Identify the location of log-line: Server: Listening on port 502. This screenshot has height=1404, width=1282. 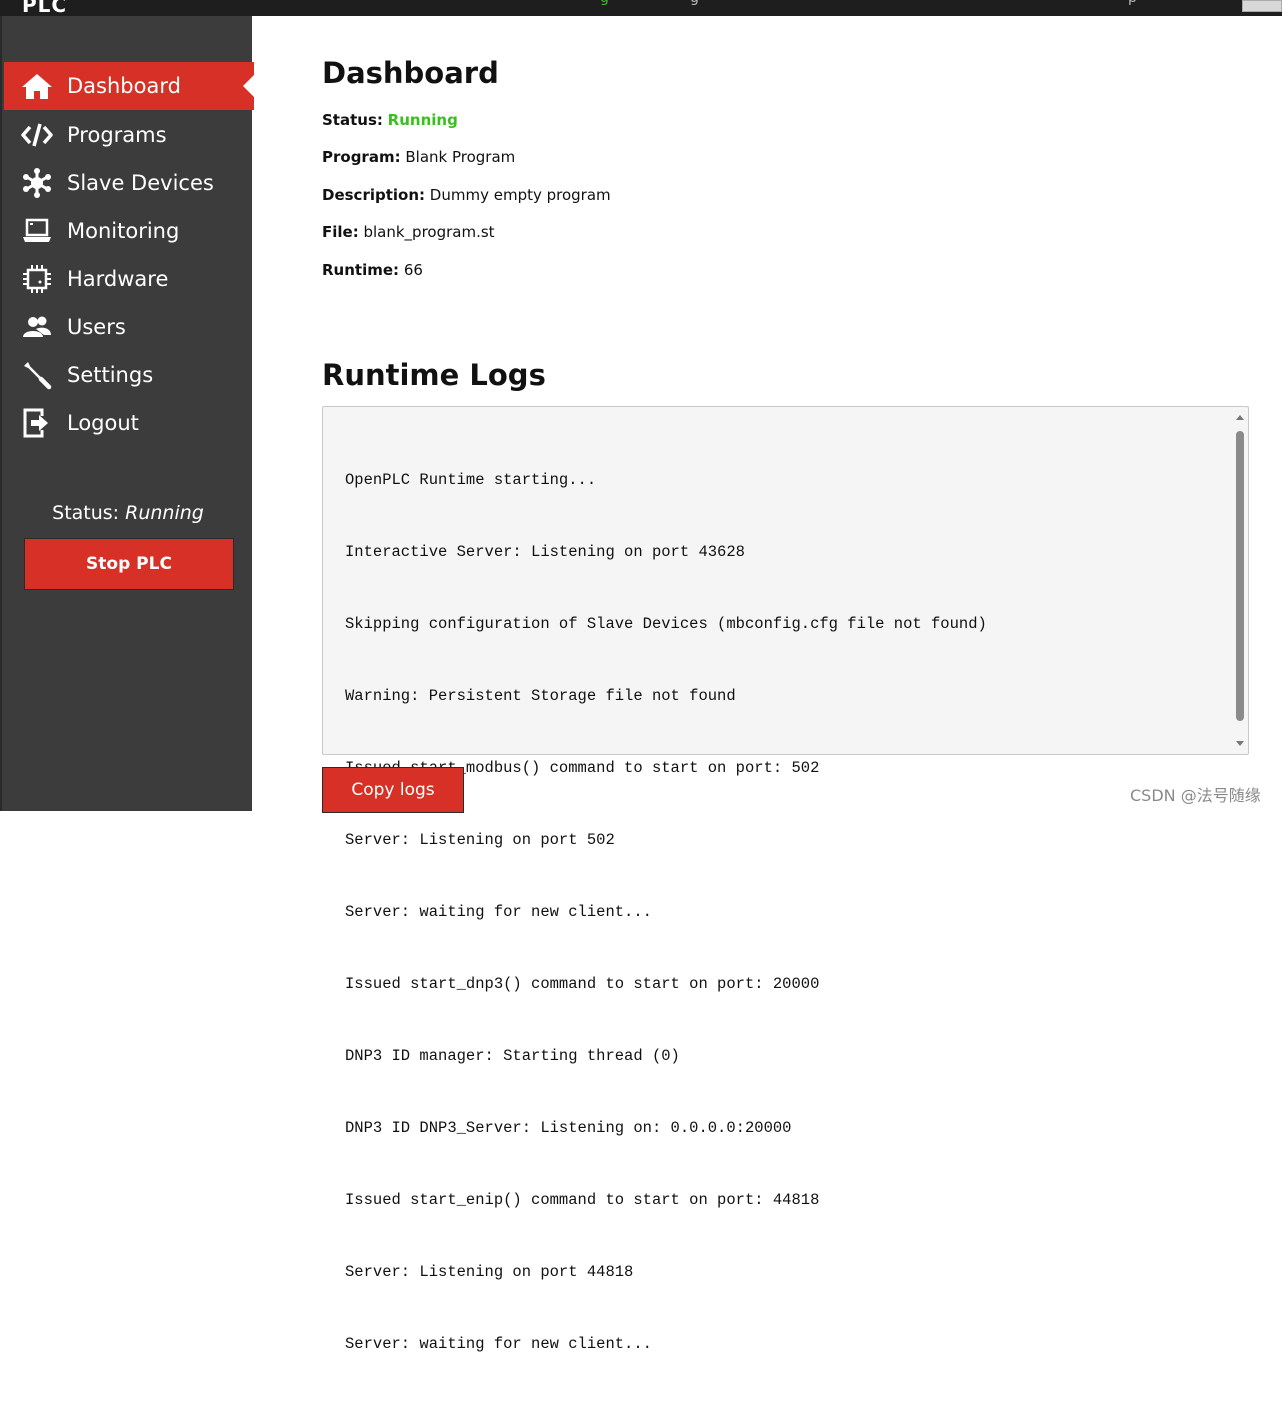
(480, 840).